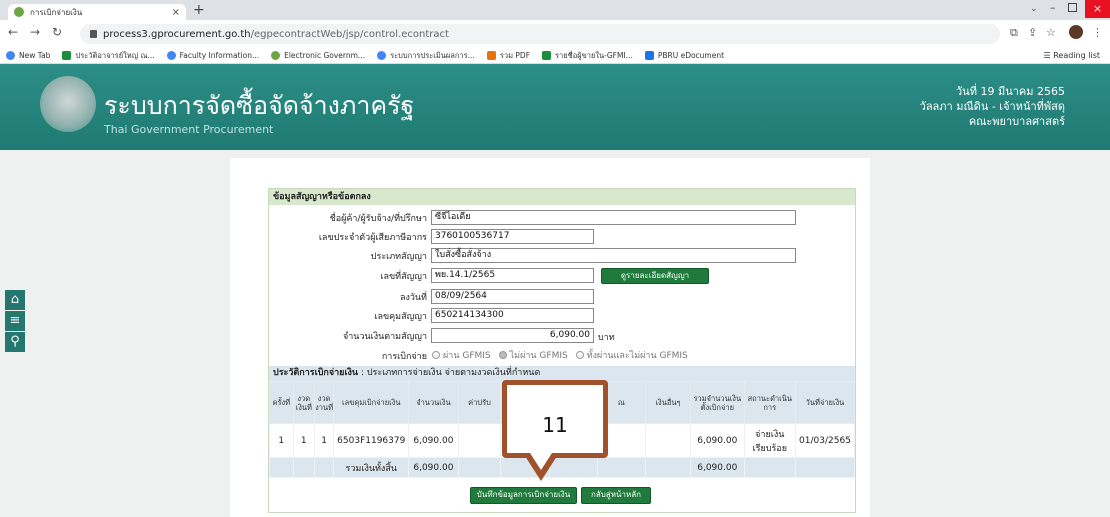  Describe the element at coordinates (15, 342) in the screenshot. I see `search-icon: ⚲` at that location.